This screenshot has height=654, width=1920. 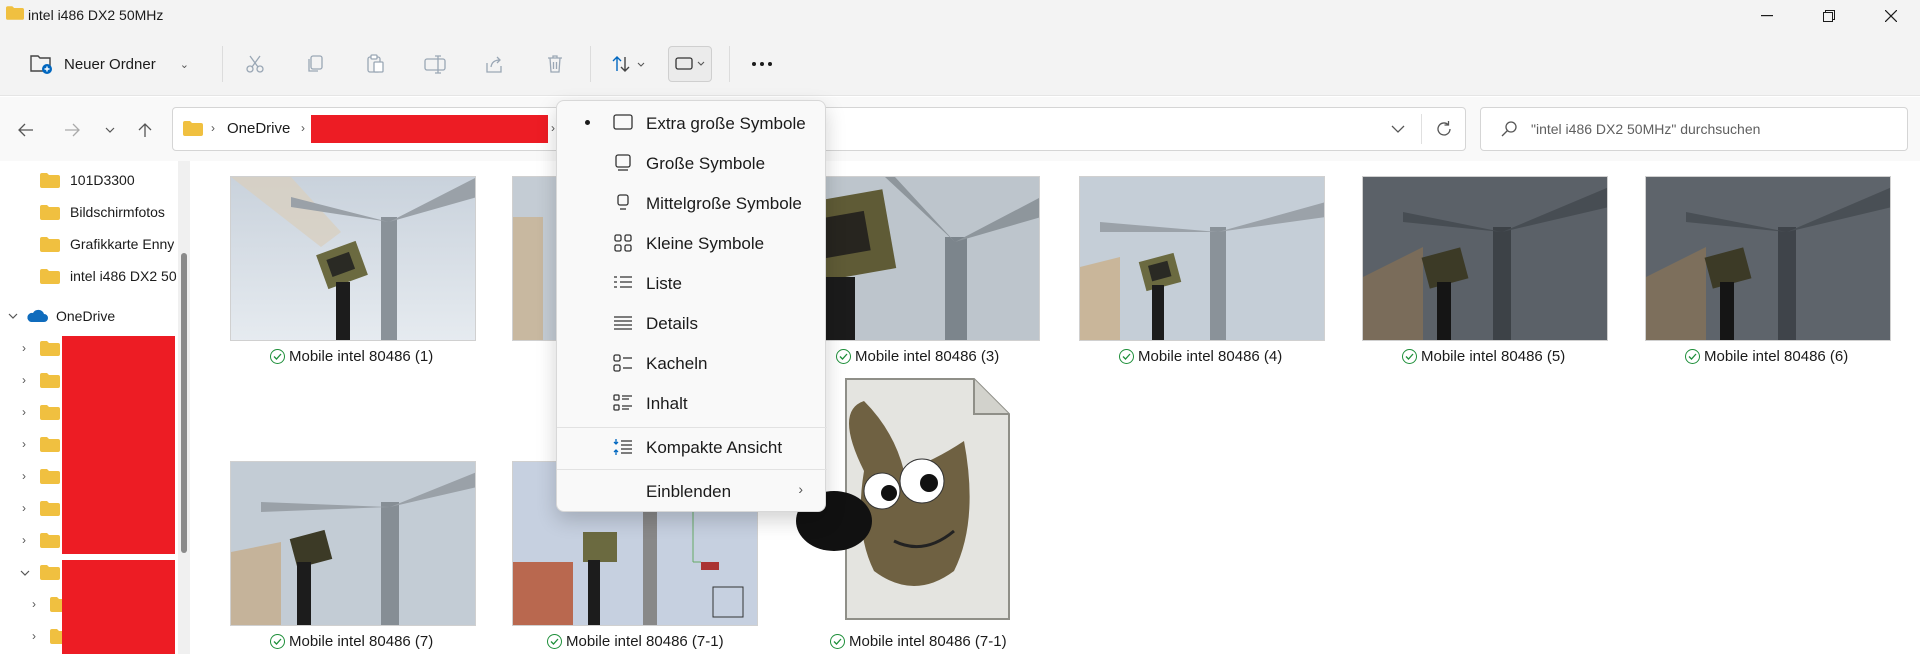 What do you see at coordinates (1200, 356) in the screenshot?
I see `file-name: Mobile intel 80486 (4)` at bounding box center [1200, 356].